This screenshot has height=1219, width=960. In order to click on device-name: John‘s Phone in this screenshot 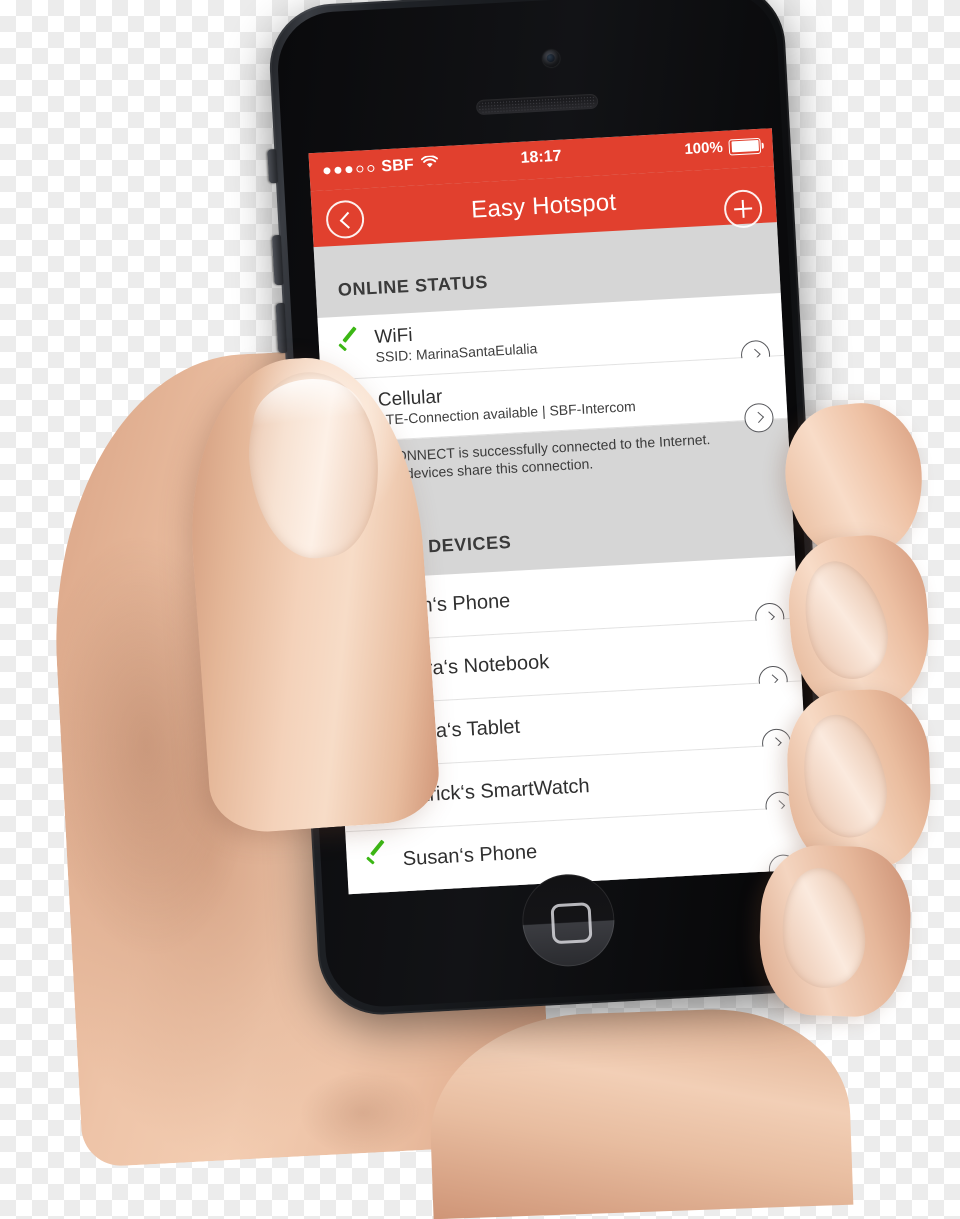, I will do `click(449, 604)`.